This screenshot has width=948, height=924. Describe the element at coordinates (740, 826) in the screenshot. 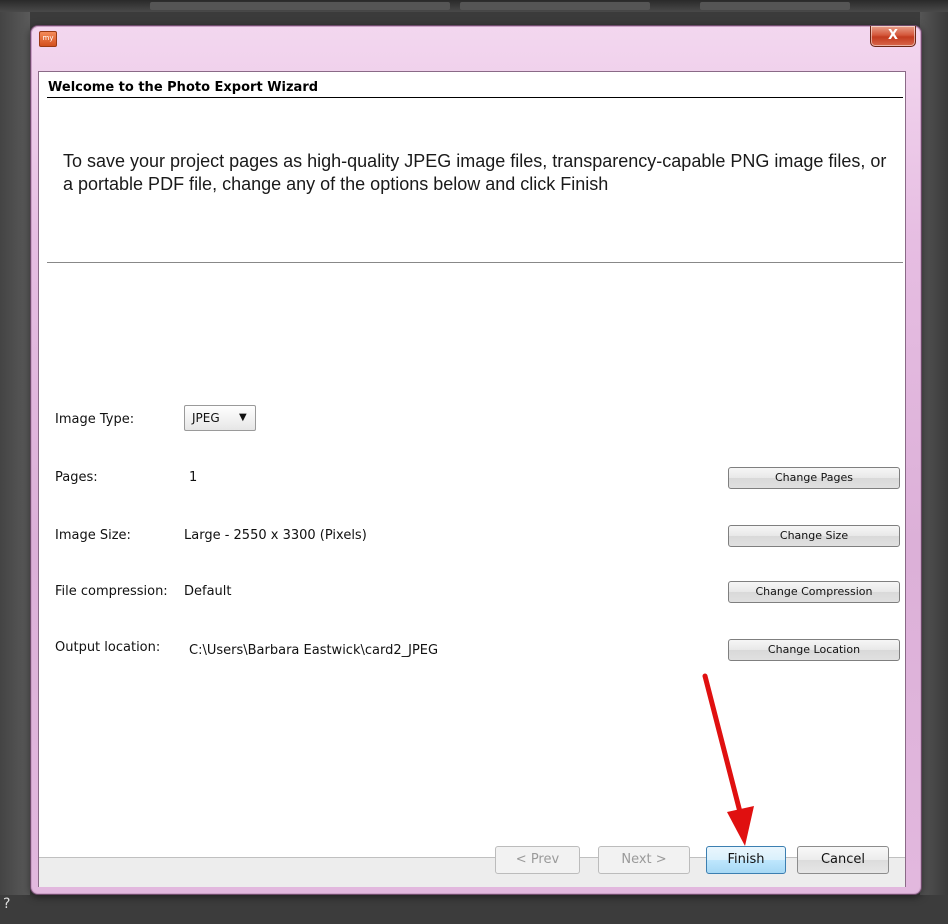

I see `arrow-head` at that location.